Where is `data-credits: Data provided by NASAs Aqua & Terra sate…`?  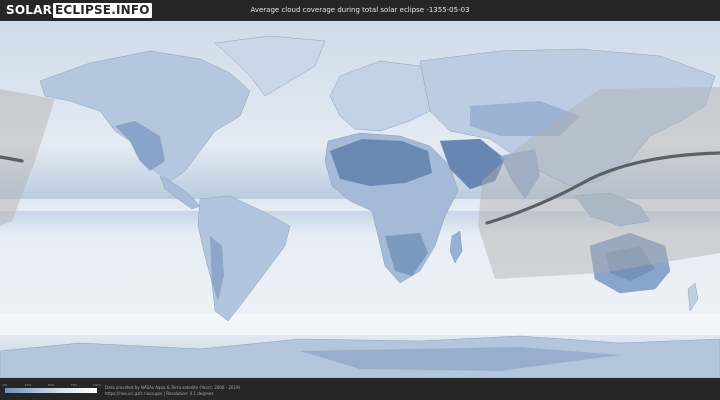
data-credits: Data provided by NASAs Aqua & Terra sate… is located at coordinates (172, 390).